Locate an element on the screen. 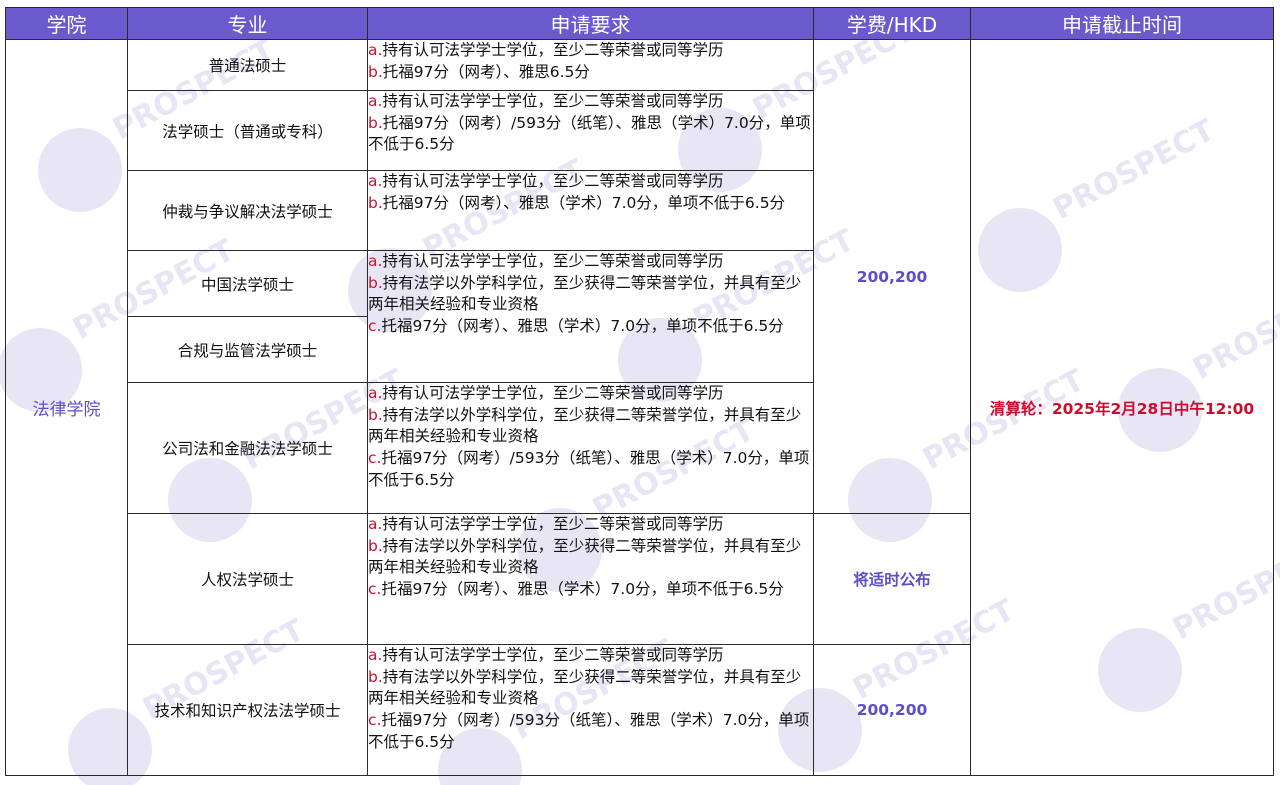 The height and width of the screenshot is (785, 1280). requirement-text: 托福97分（网考）、雅思6.5分 is located at coordinates (486, 71).